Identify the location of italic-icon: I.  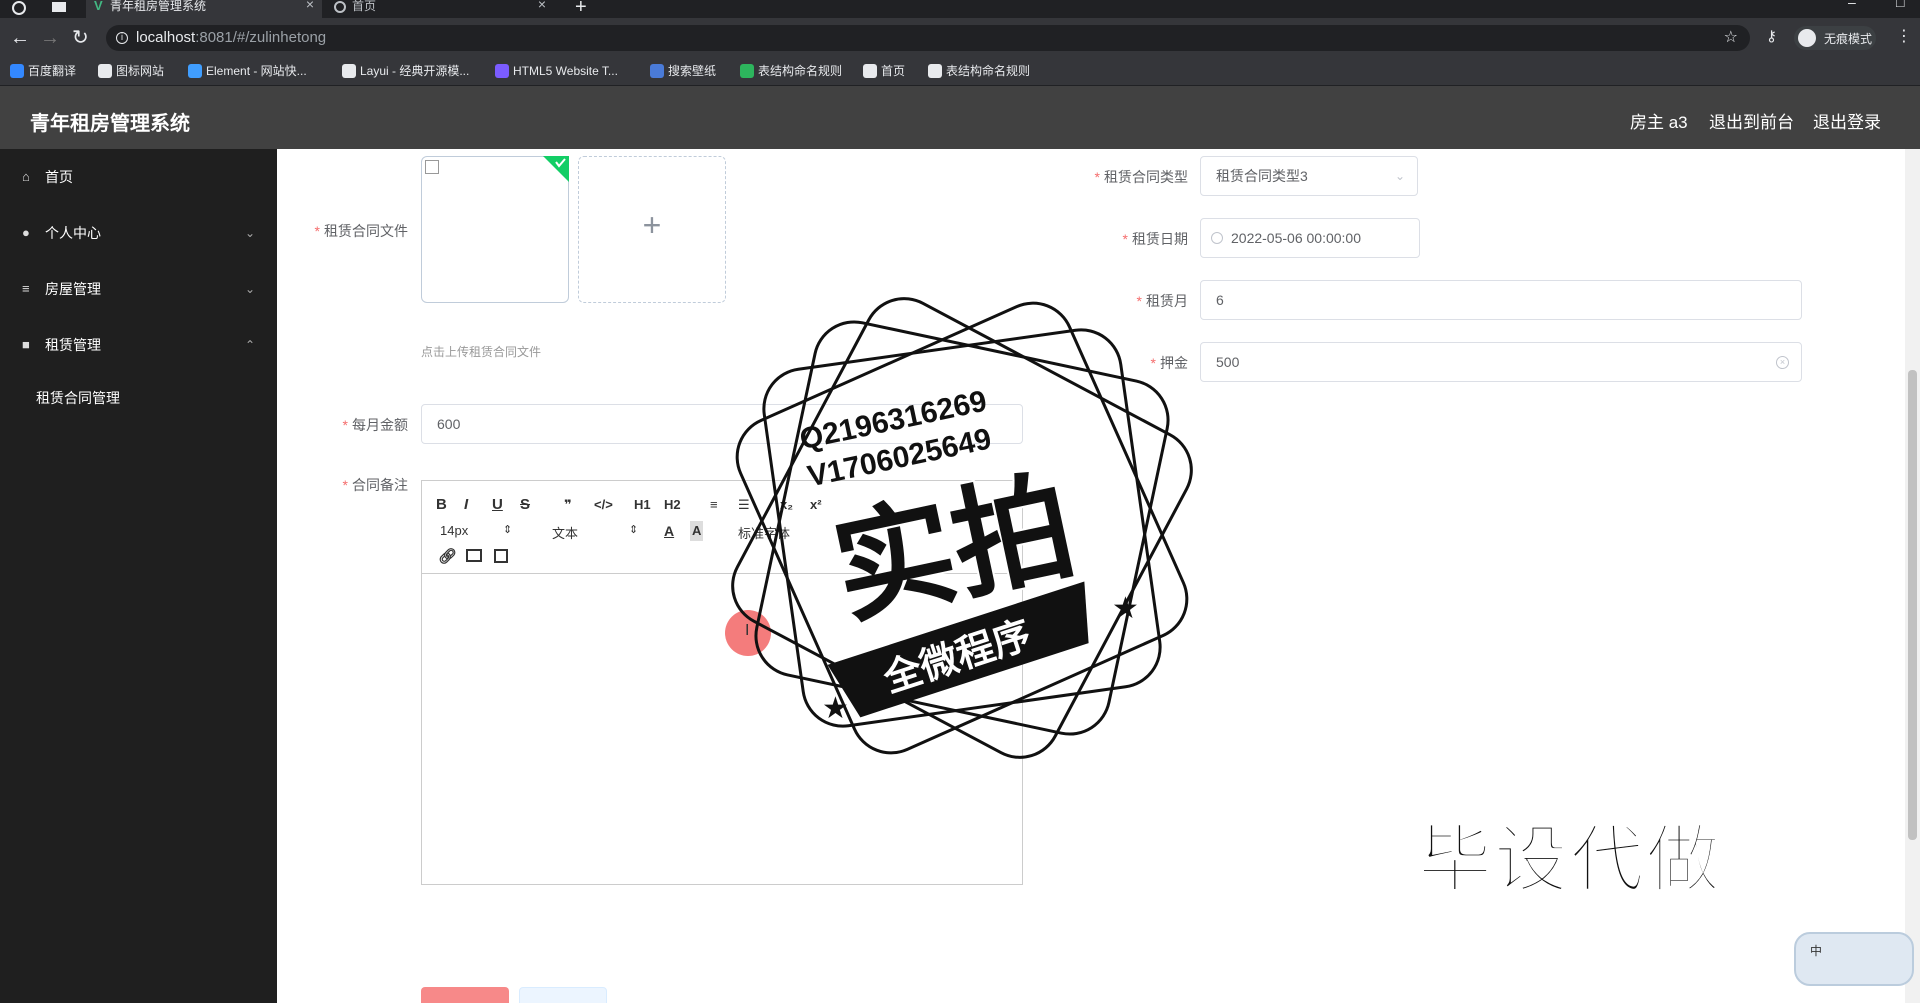
(466, 505).